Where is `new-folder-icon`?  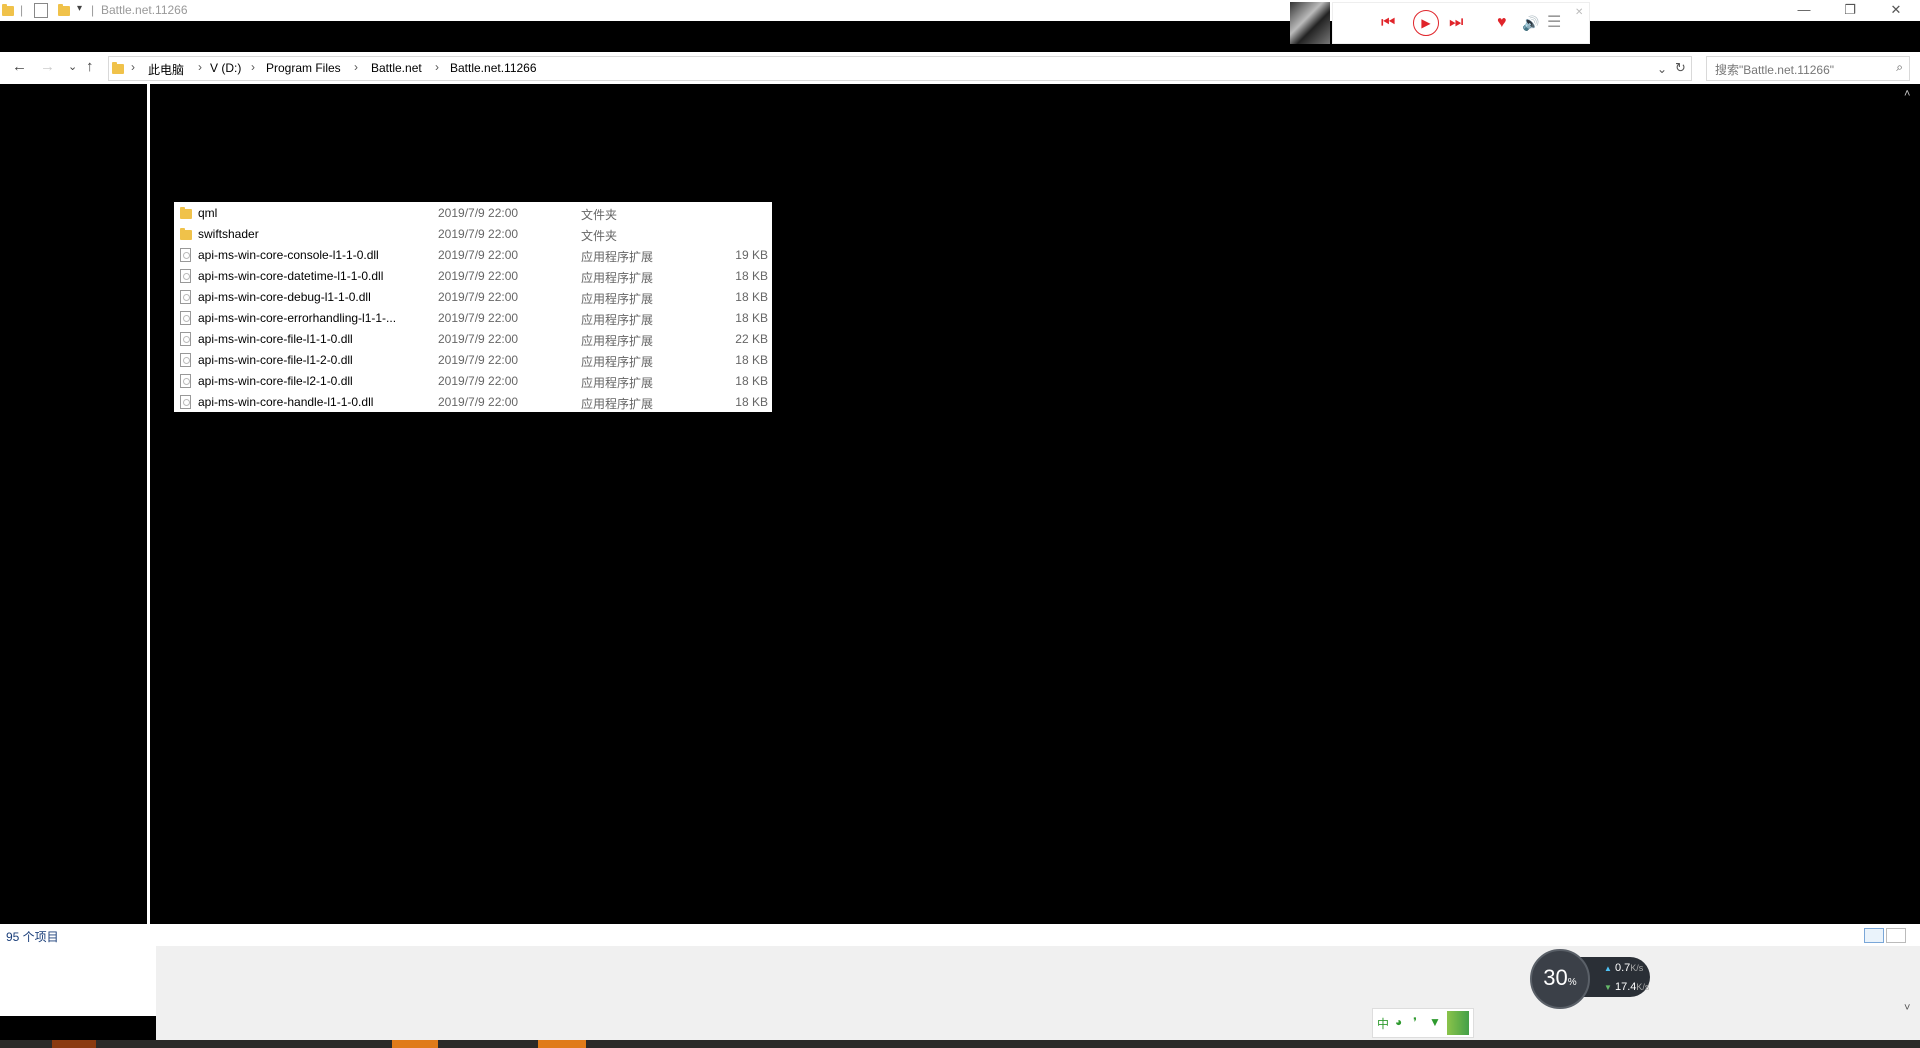
new-folder-icon is located at coordinates (64, 10).